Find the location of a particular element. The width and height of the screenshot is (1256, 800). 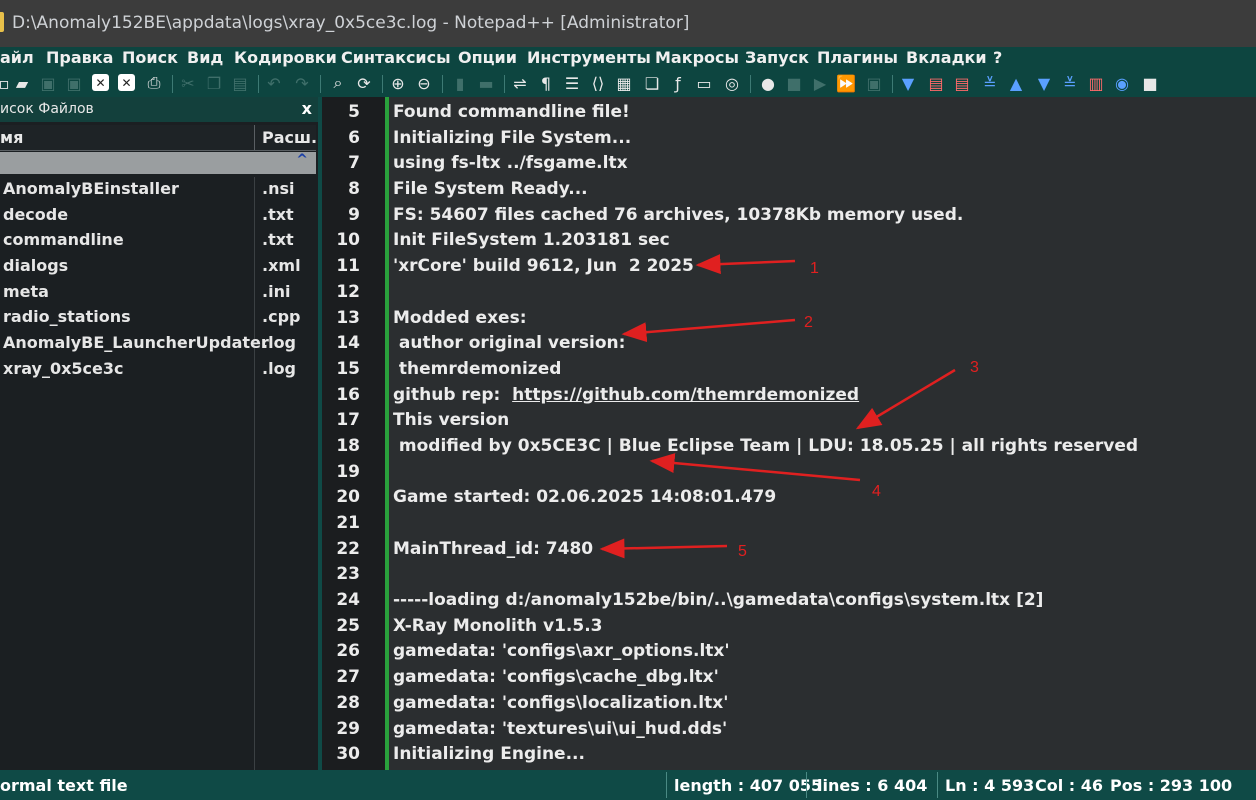

sphere-icon: ◉ is located at coordinates (1122, 83).